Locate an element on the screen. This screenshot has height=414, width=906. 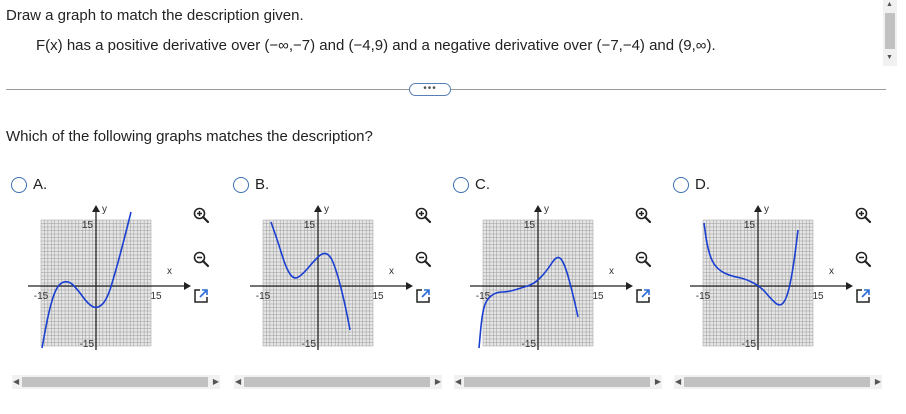
vertical-scrollbar: ▲ ▼ is located at coordinates (890, 33).